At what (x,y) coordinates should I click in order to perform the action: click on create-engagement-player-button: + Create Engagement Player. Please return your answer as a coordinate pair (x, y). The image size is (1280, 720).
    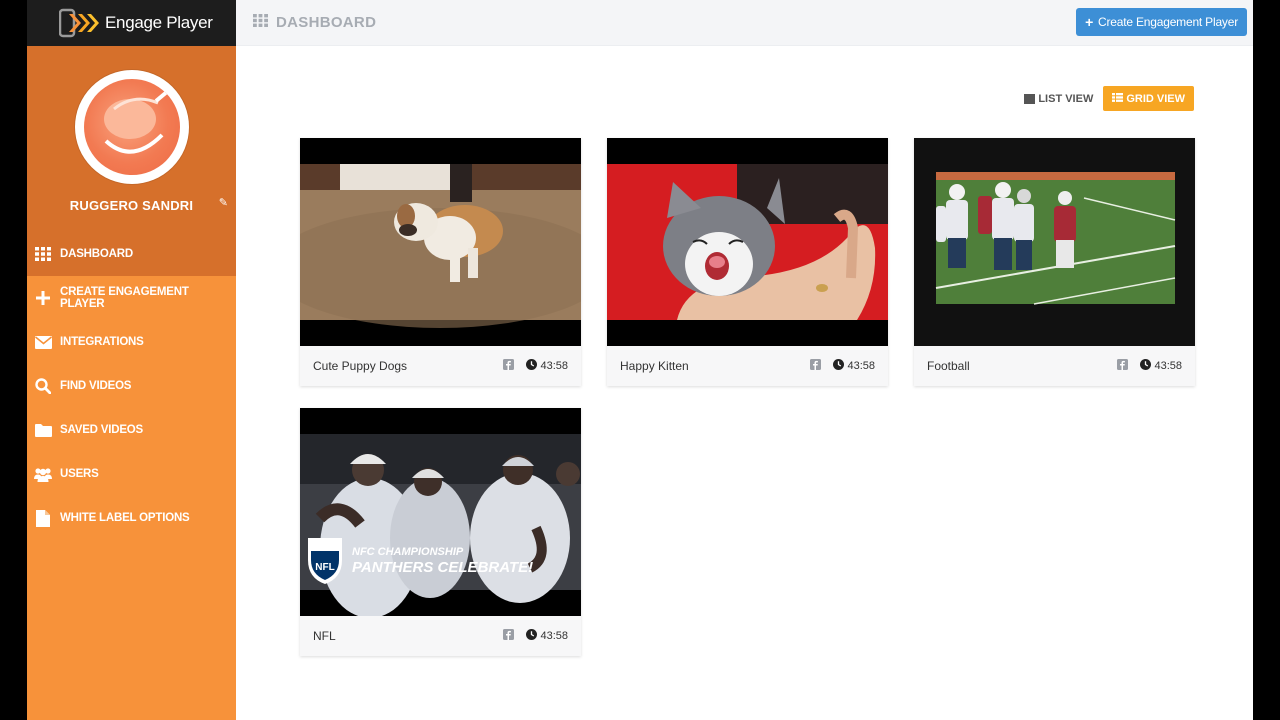
    Looking at the image, I should click on (1161, 22).